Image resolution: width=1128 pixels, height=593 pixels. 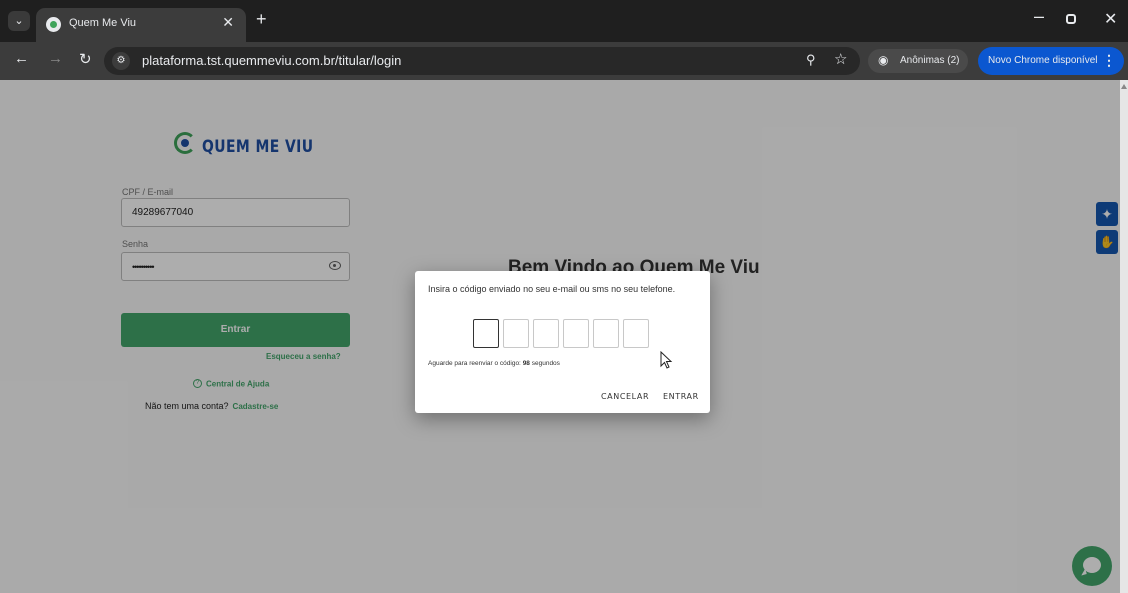 I want to click on incognito-icon: ◉, so click(x=883, y=60).